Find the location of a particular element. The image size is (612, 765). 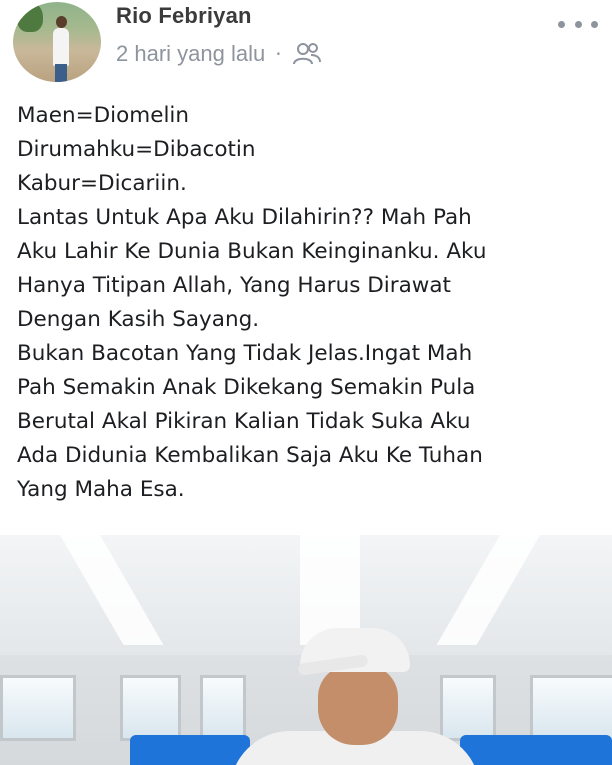

post-text-line: Dengan Kasih Sayang. is located at coordinates (138, 319).